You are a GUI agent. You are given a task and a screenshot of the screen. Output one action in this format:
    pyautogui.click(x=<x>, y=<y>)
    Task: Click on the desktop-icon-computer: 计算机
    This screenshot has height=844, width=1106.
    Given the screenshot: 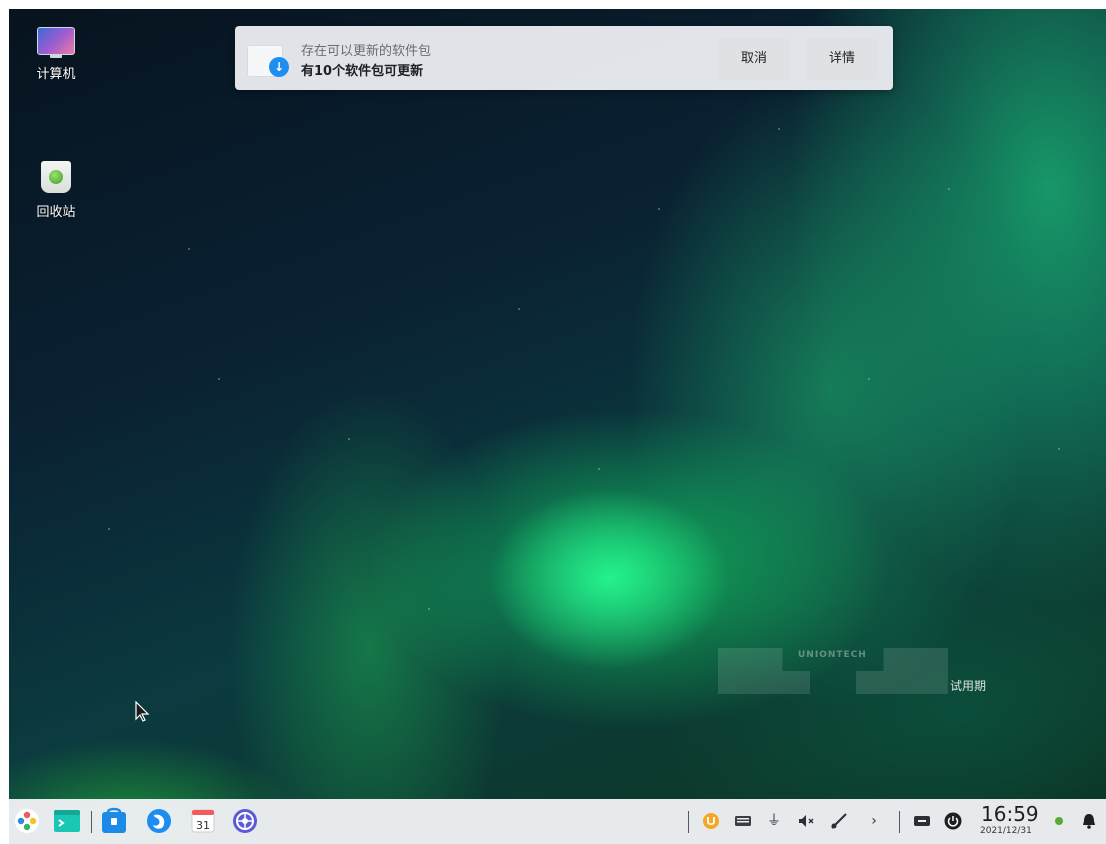 What is the action you would take?
    pyautogui.click(x=56, y=54)
    